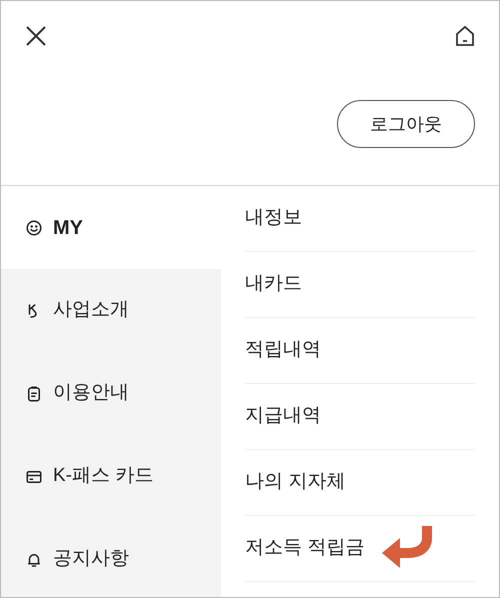 This screenshot has width=500, height=598. Describe the element at coordinates (406, 124) in the screenshot. I see `logout-button: 로그아웃` at that location.